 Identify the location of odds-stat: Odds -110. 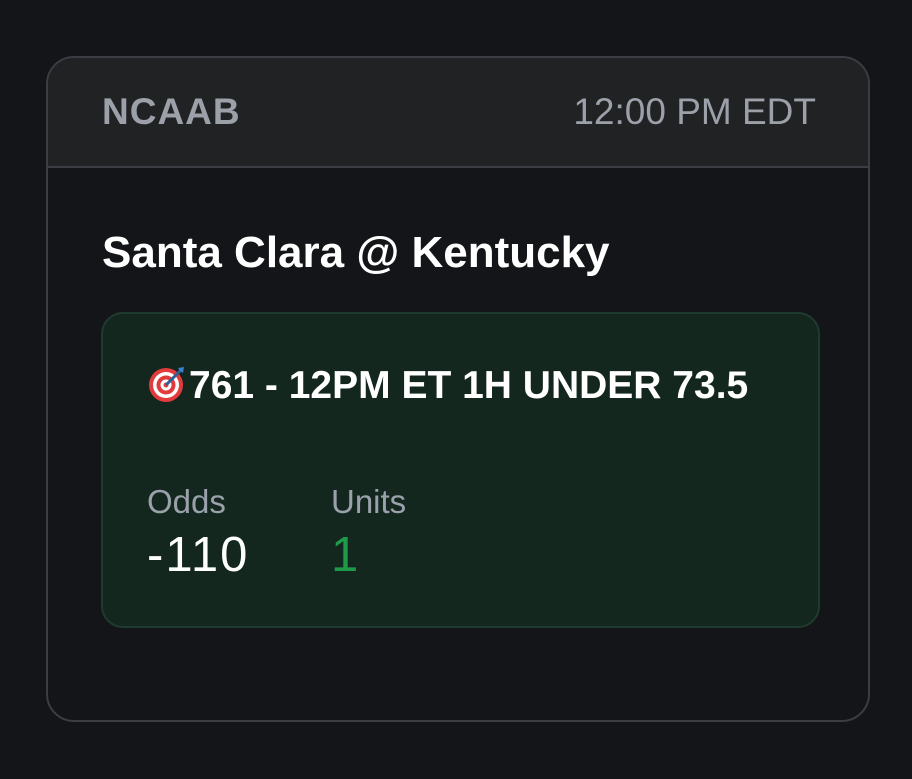
(198, 533).